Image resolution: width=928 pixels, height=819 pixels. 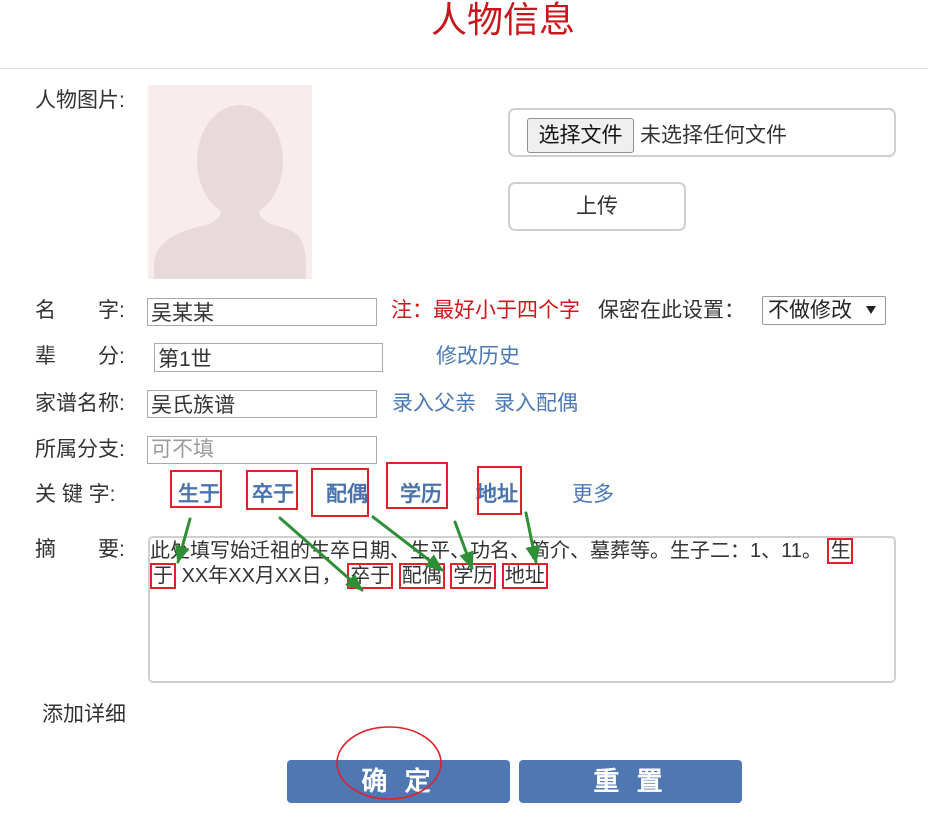 What do you see at coordinates (473, 576) in the screenshot?
I see `summary-token-education: 学历` at bounding box center [473, 576].